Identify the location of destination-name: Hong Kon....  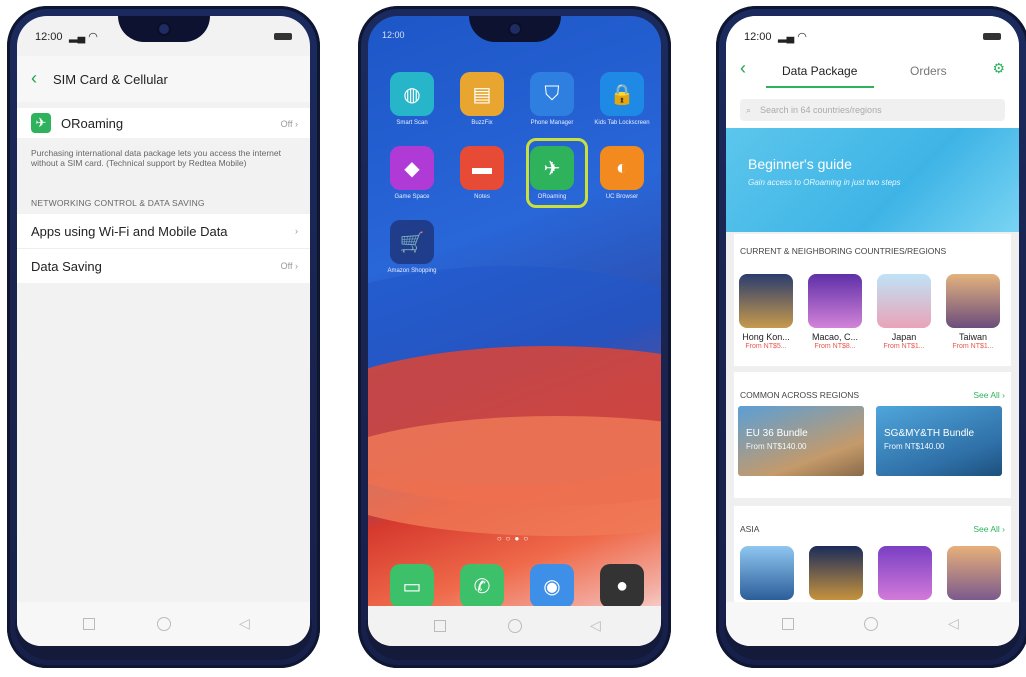
(766, 337).